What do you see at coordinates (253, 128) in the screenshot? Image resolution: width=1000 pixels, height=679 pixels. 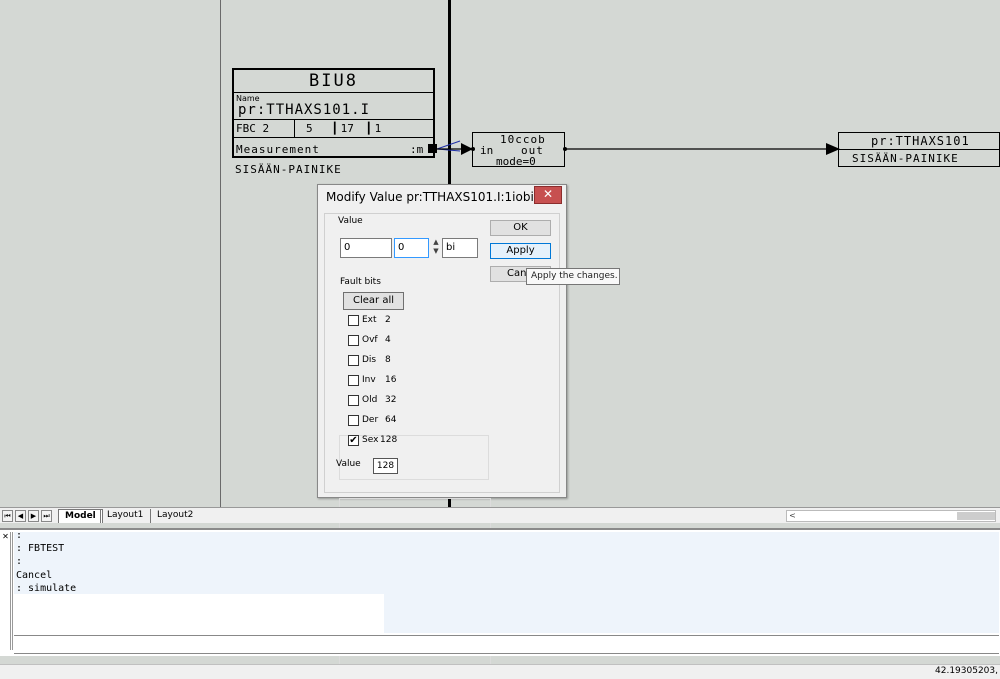 I see `fbc-label: FBC 2` at bounding box center [253, 128].